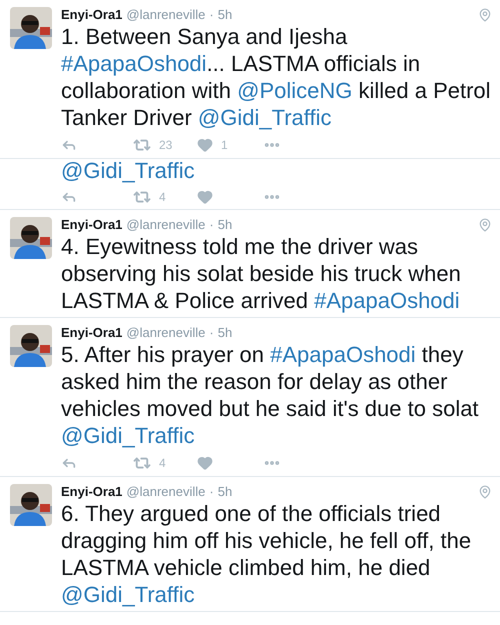  What do you see at coordinates (294, 90) in the screenshot?
I see `mention-link: @PoliceNG` at bounding box center [294, 90].